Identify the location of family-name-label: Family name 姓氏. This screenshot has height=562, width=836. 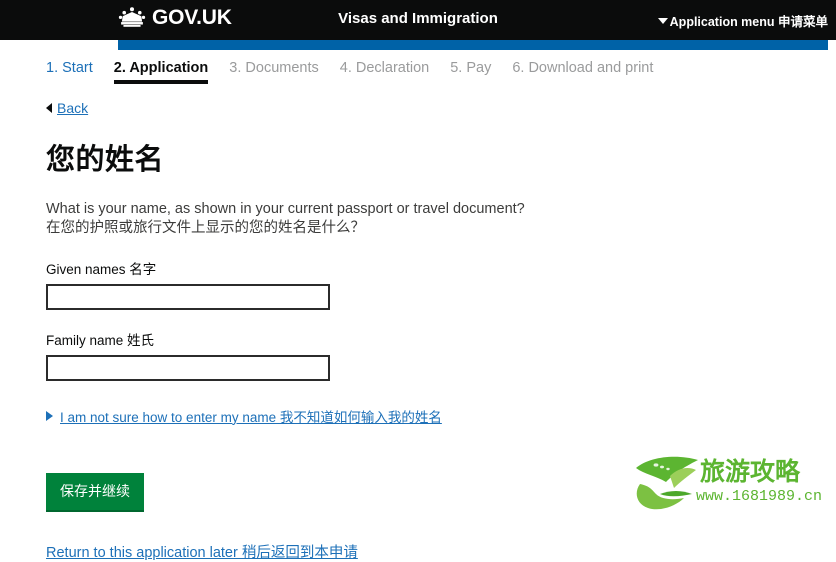
(100, 340).